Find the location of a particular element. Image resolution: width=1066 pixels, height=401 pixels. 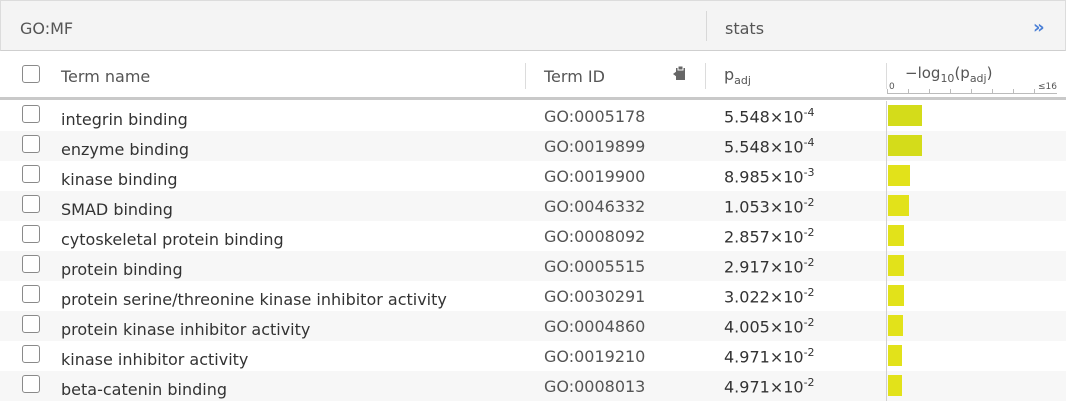

padj-value: 1.053×10-2 is located at coordinates (769, 206).